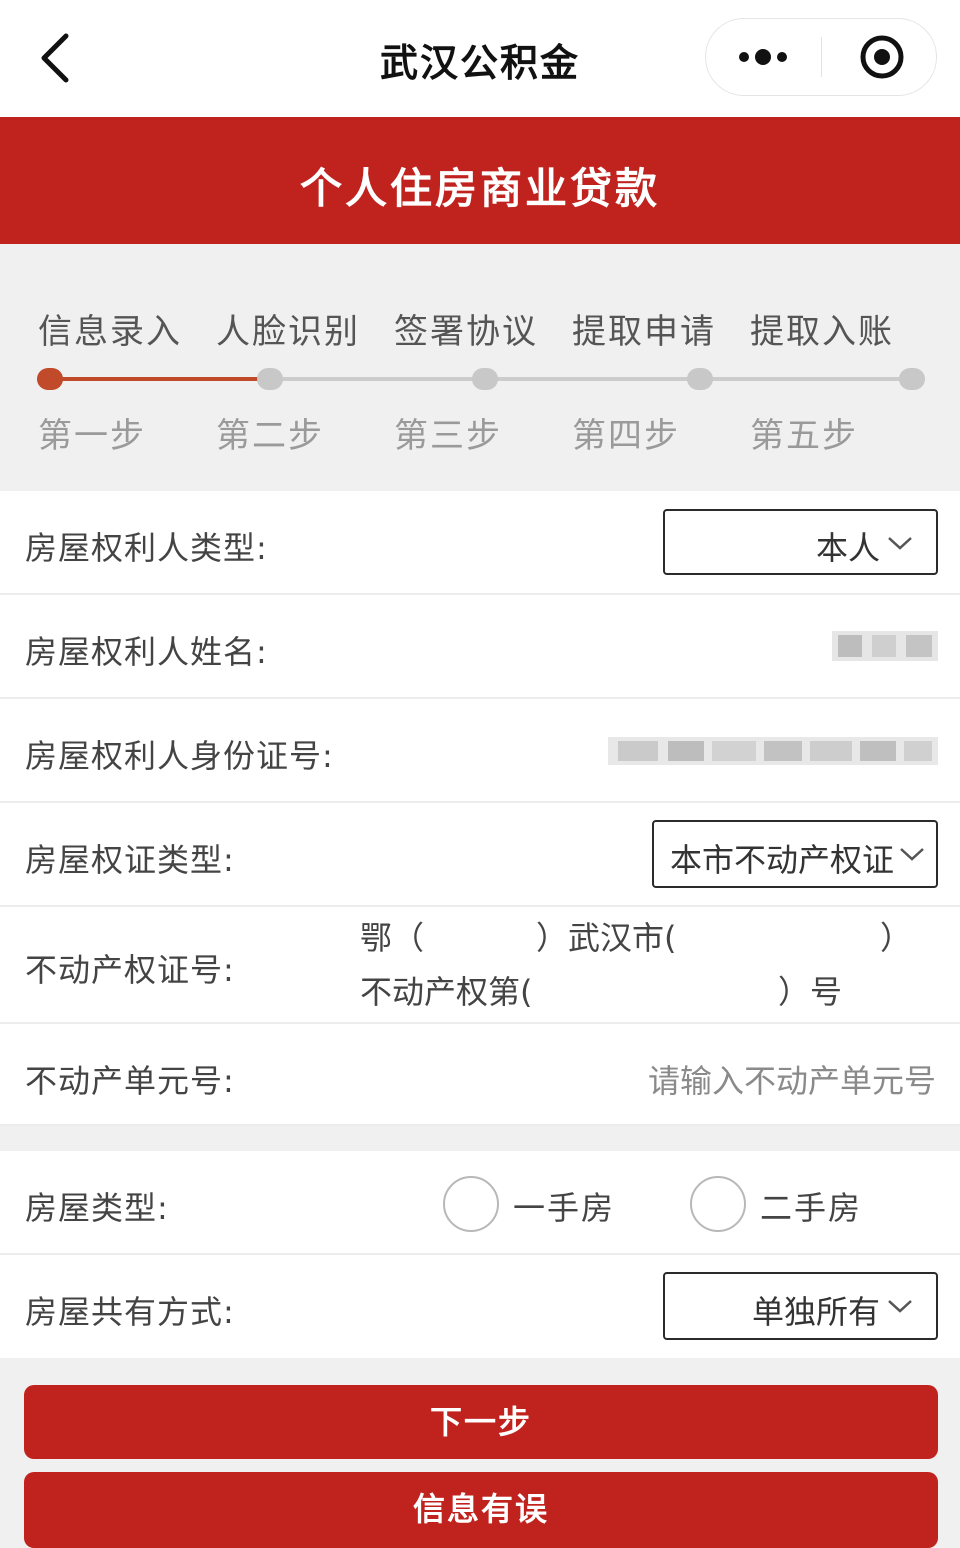  What do you see at coordinates (644, 332) in the screenshot?
I see `step-label-4: 提取申请` at bounding box center [644, 332].